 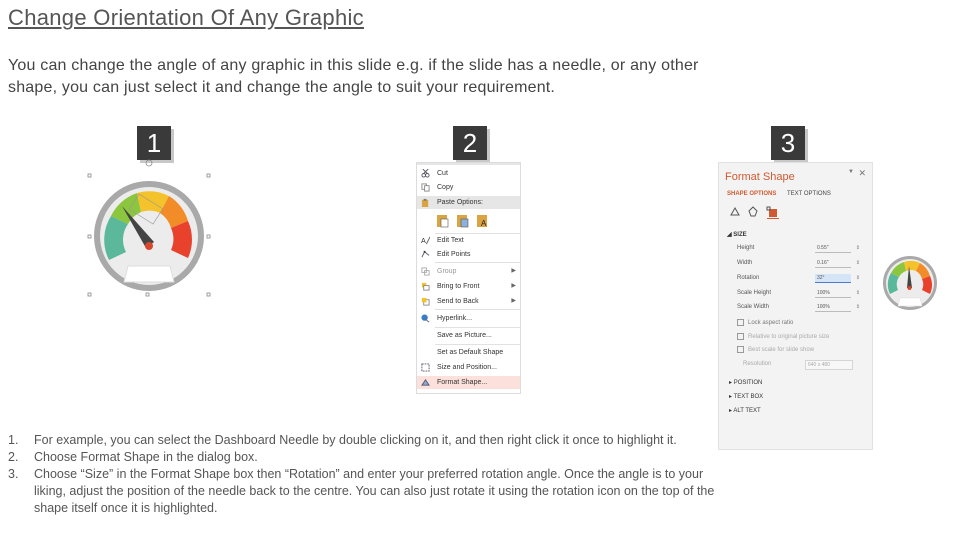 What do you see at coordinates (751, 194) in the screenshot?
I see `tab-shape-options: SHAPE OPTIONS` at bounding box center [751, 194].